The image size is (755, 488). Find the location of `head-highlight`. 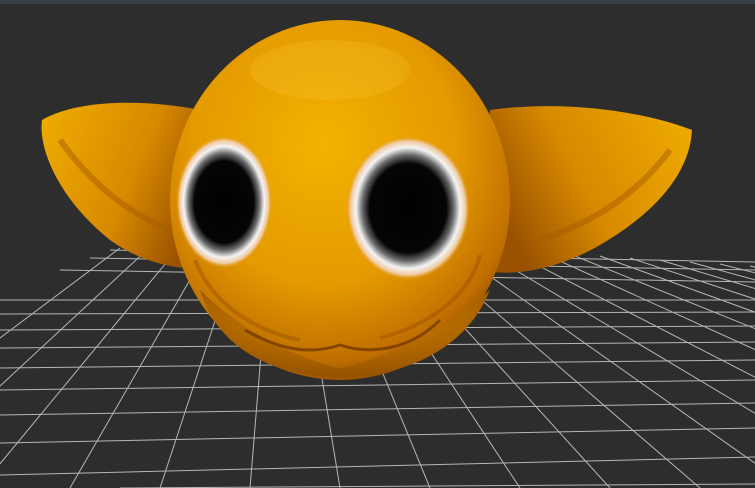

head-highlight is located at coordinates (330, 70).